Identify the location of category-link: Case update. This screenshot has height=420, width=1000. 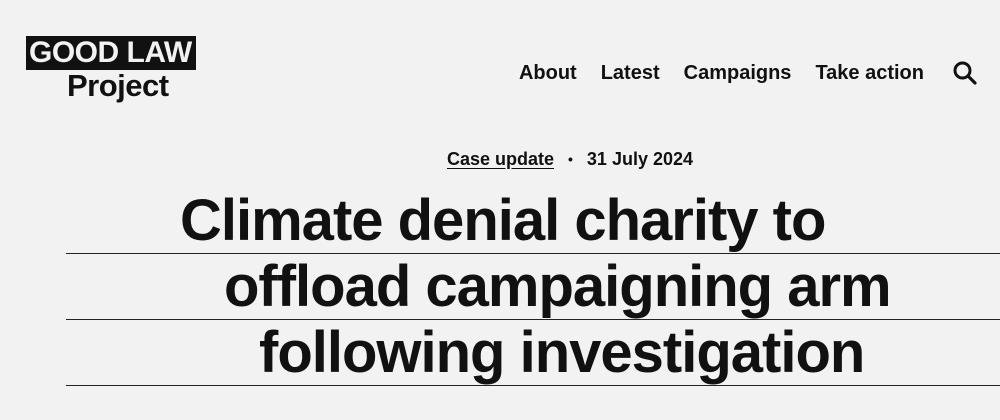
(500, 159).